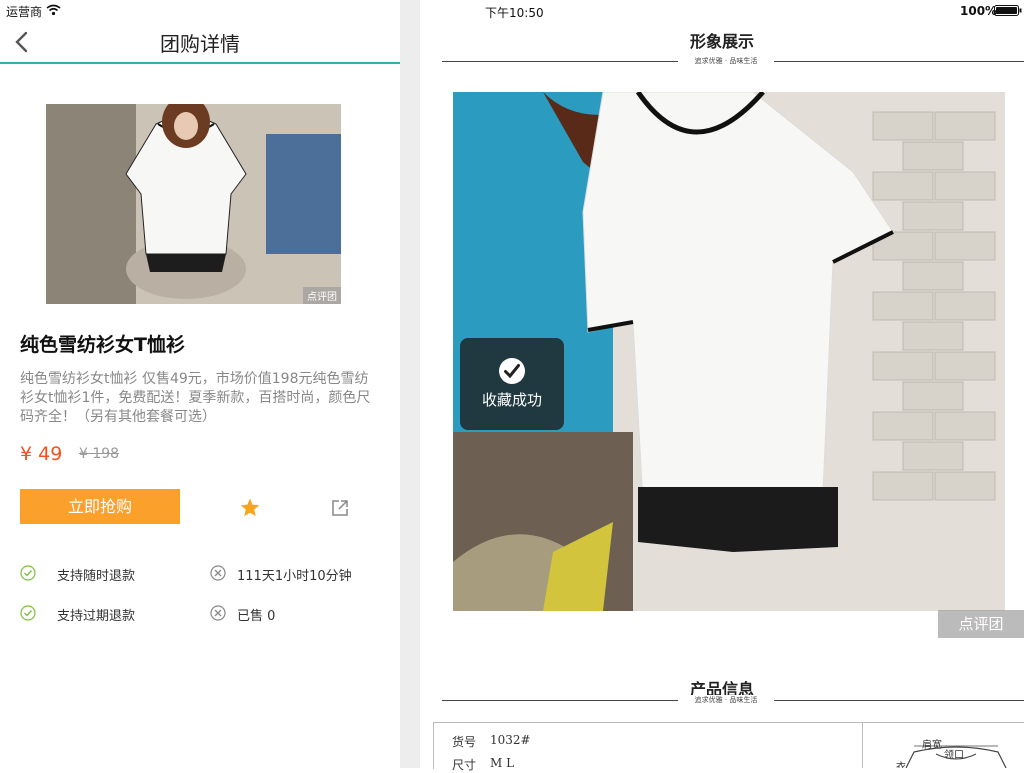 The image size is (1024, 773). I want to click on status-time: 下午10:50, so click(514, 13).